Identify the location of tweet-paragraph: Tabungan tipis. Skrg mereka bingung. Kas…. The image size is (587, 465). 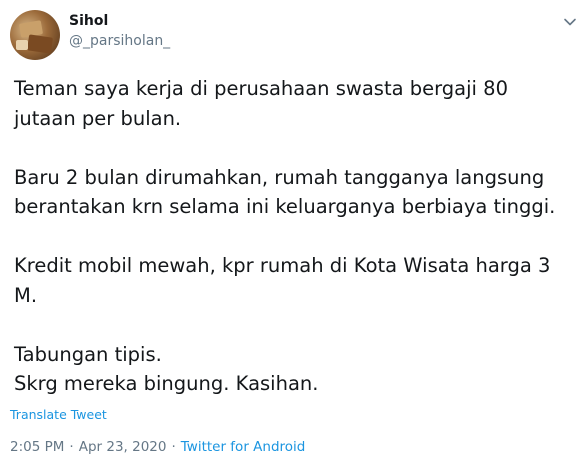
(166, 369).